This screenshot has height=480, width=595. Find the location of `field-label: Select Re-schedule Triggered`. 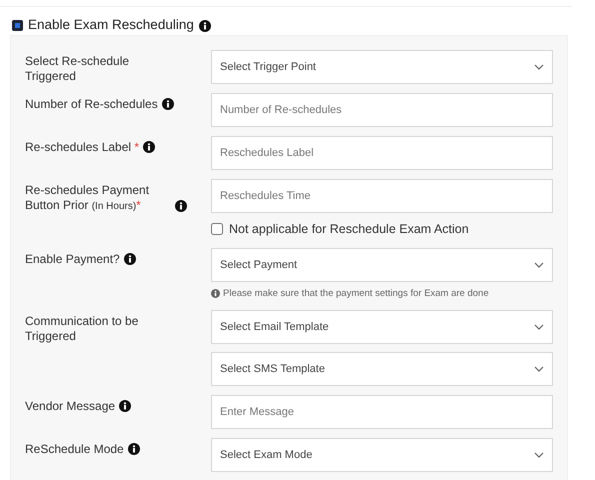

field-label: Select Re-schedule Triggered is located at coordinates (77, 69).